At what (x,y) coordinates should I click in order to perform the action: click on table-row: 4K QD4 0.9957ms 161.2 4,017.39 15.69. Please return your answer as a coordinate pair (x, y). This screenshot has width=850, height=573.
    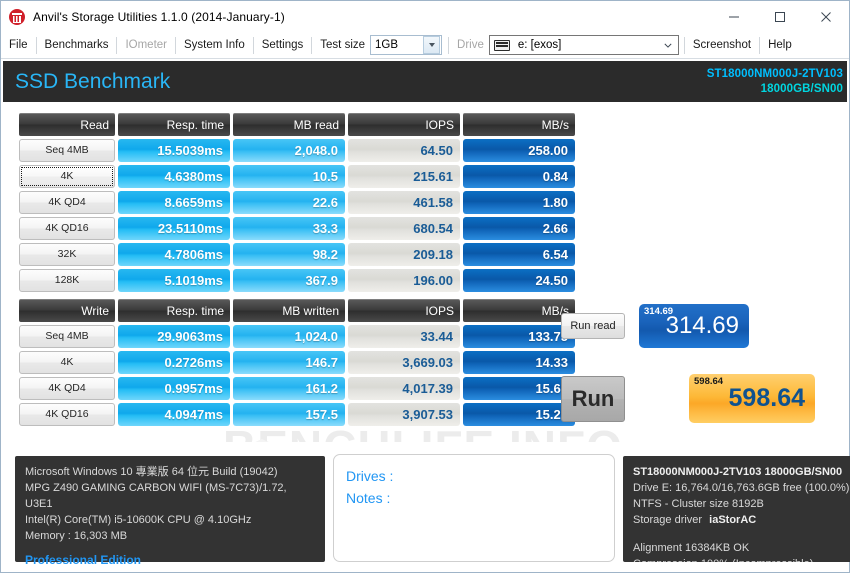
    Looking at the image, I should click on (297, 388).